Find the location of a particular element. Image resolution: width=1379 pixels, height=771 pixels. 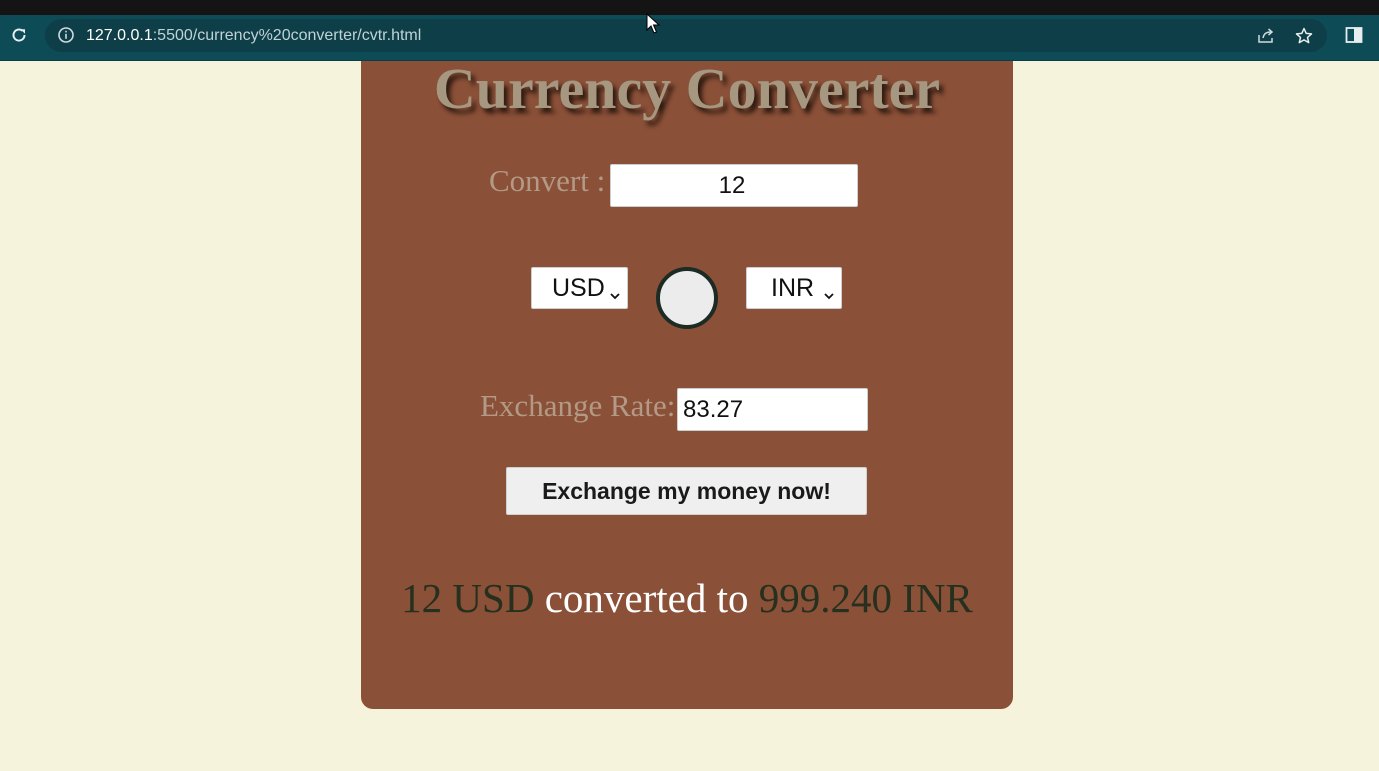

url-path: :5500/currency%20converter/cvtr.html is located at coordinates (287, 35).